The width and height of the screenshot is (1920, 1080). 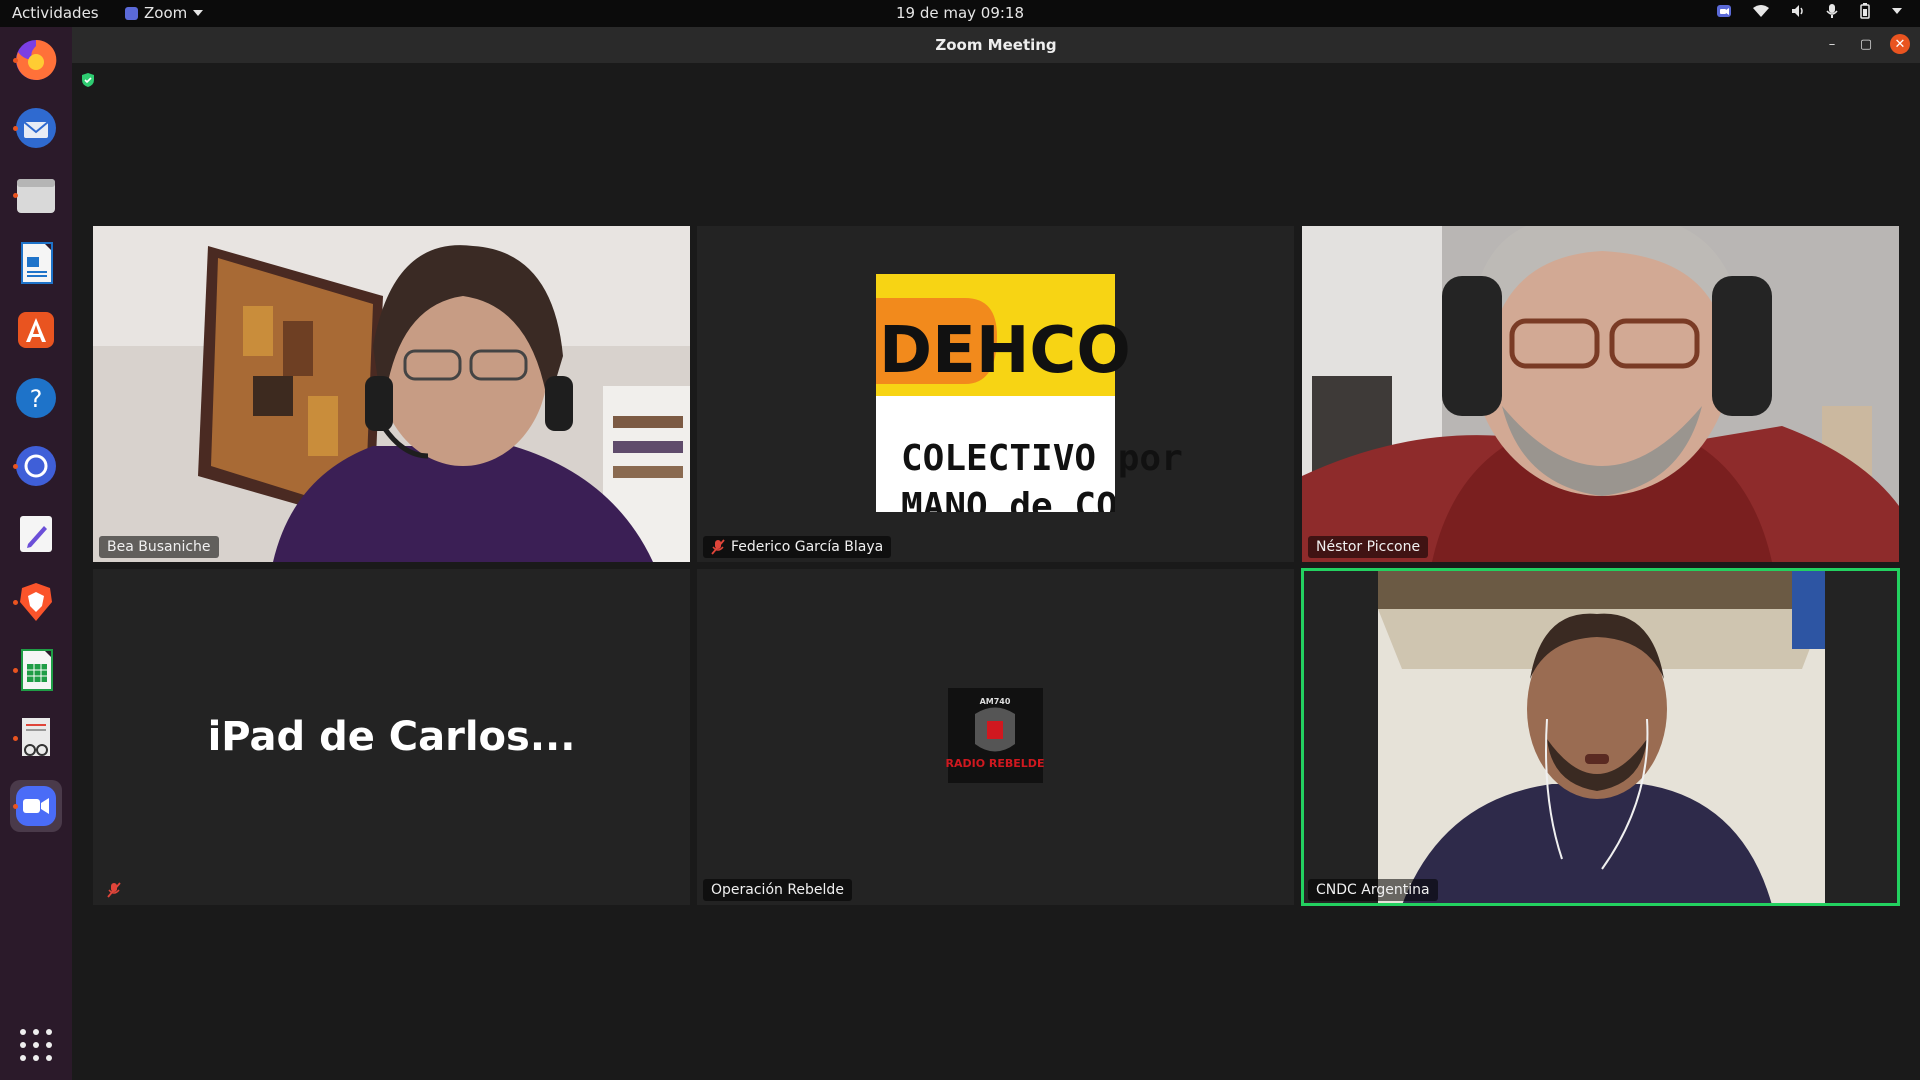 I want to click on files-icon, so click(x=36, y=196).